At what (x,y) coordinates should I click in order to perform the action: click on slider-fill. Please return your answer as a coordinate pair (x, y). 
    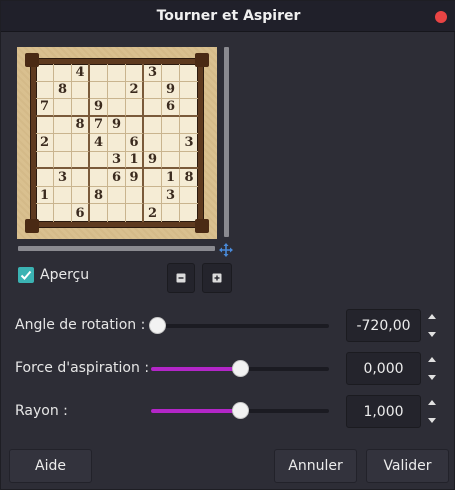
    Looking at the image, I should click on (195, 411).